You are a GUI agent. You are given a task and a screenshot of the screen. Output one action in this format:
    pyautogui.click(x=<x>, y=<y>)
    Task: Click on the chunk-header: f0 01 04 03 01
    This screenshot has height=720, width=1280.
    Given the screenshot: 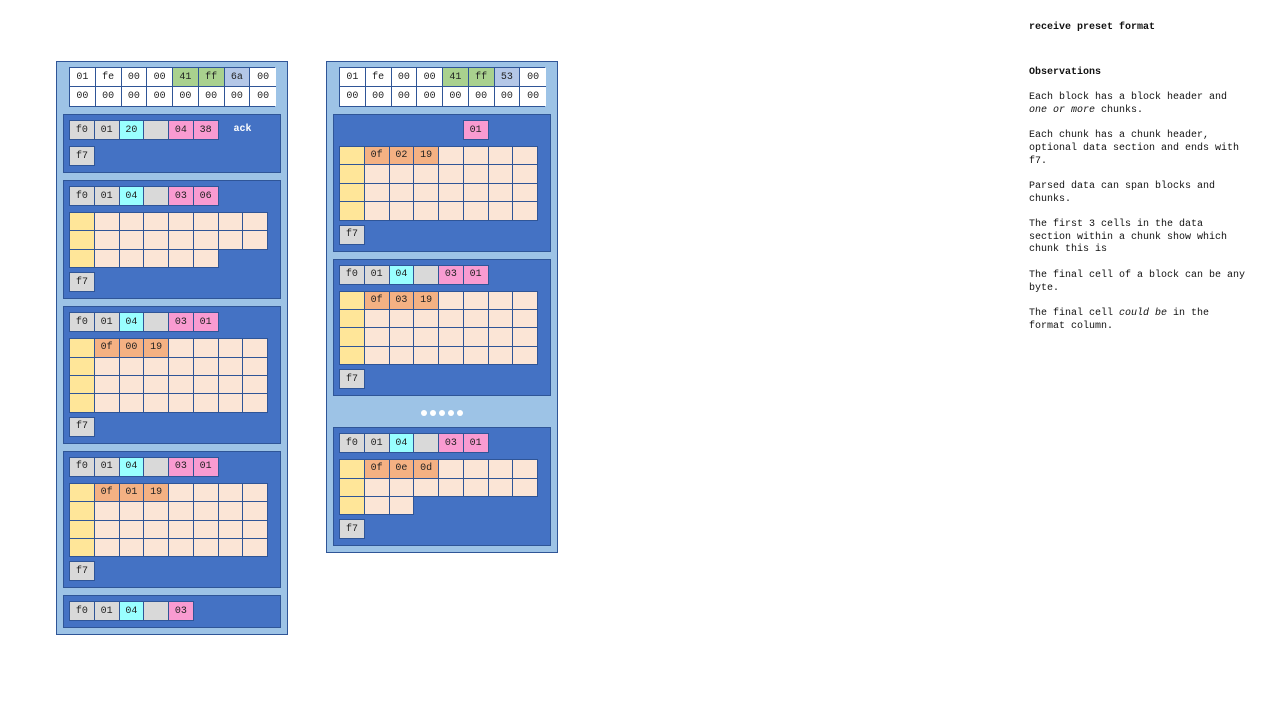 What is the action you would take?
    pyautogui.click(x=172, y=466)
    